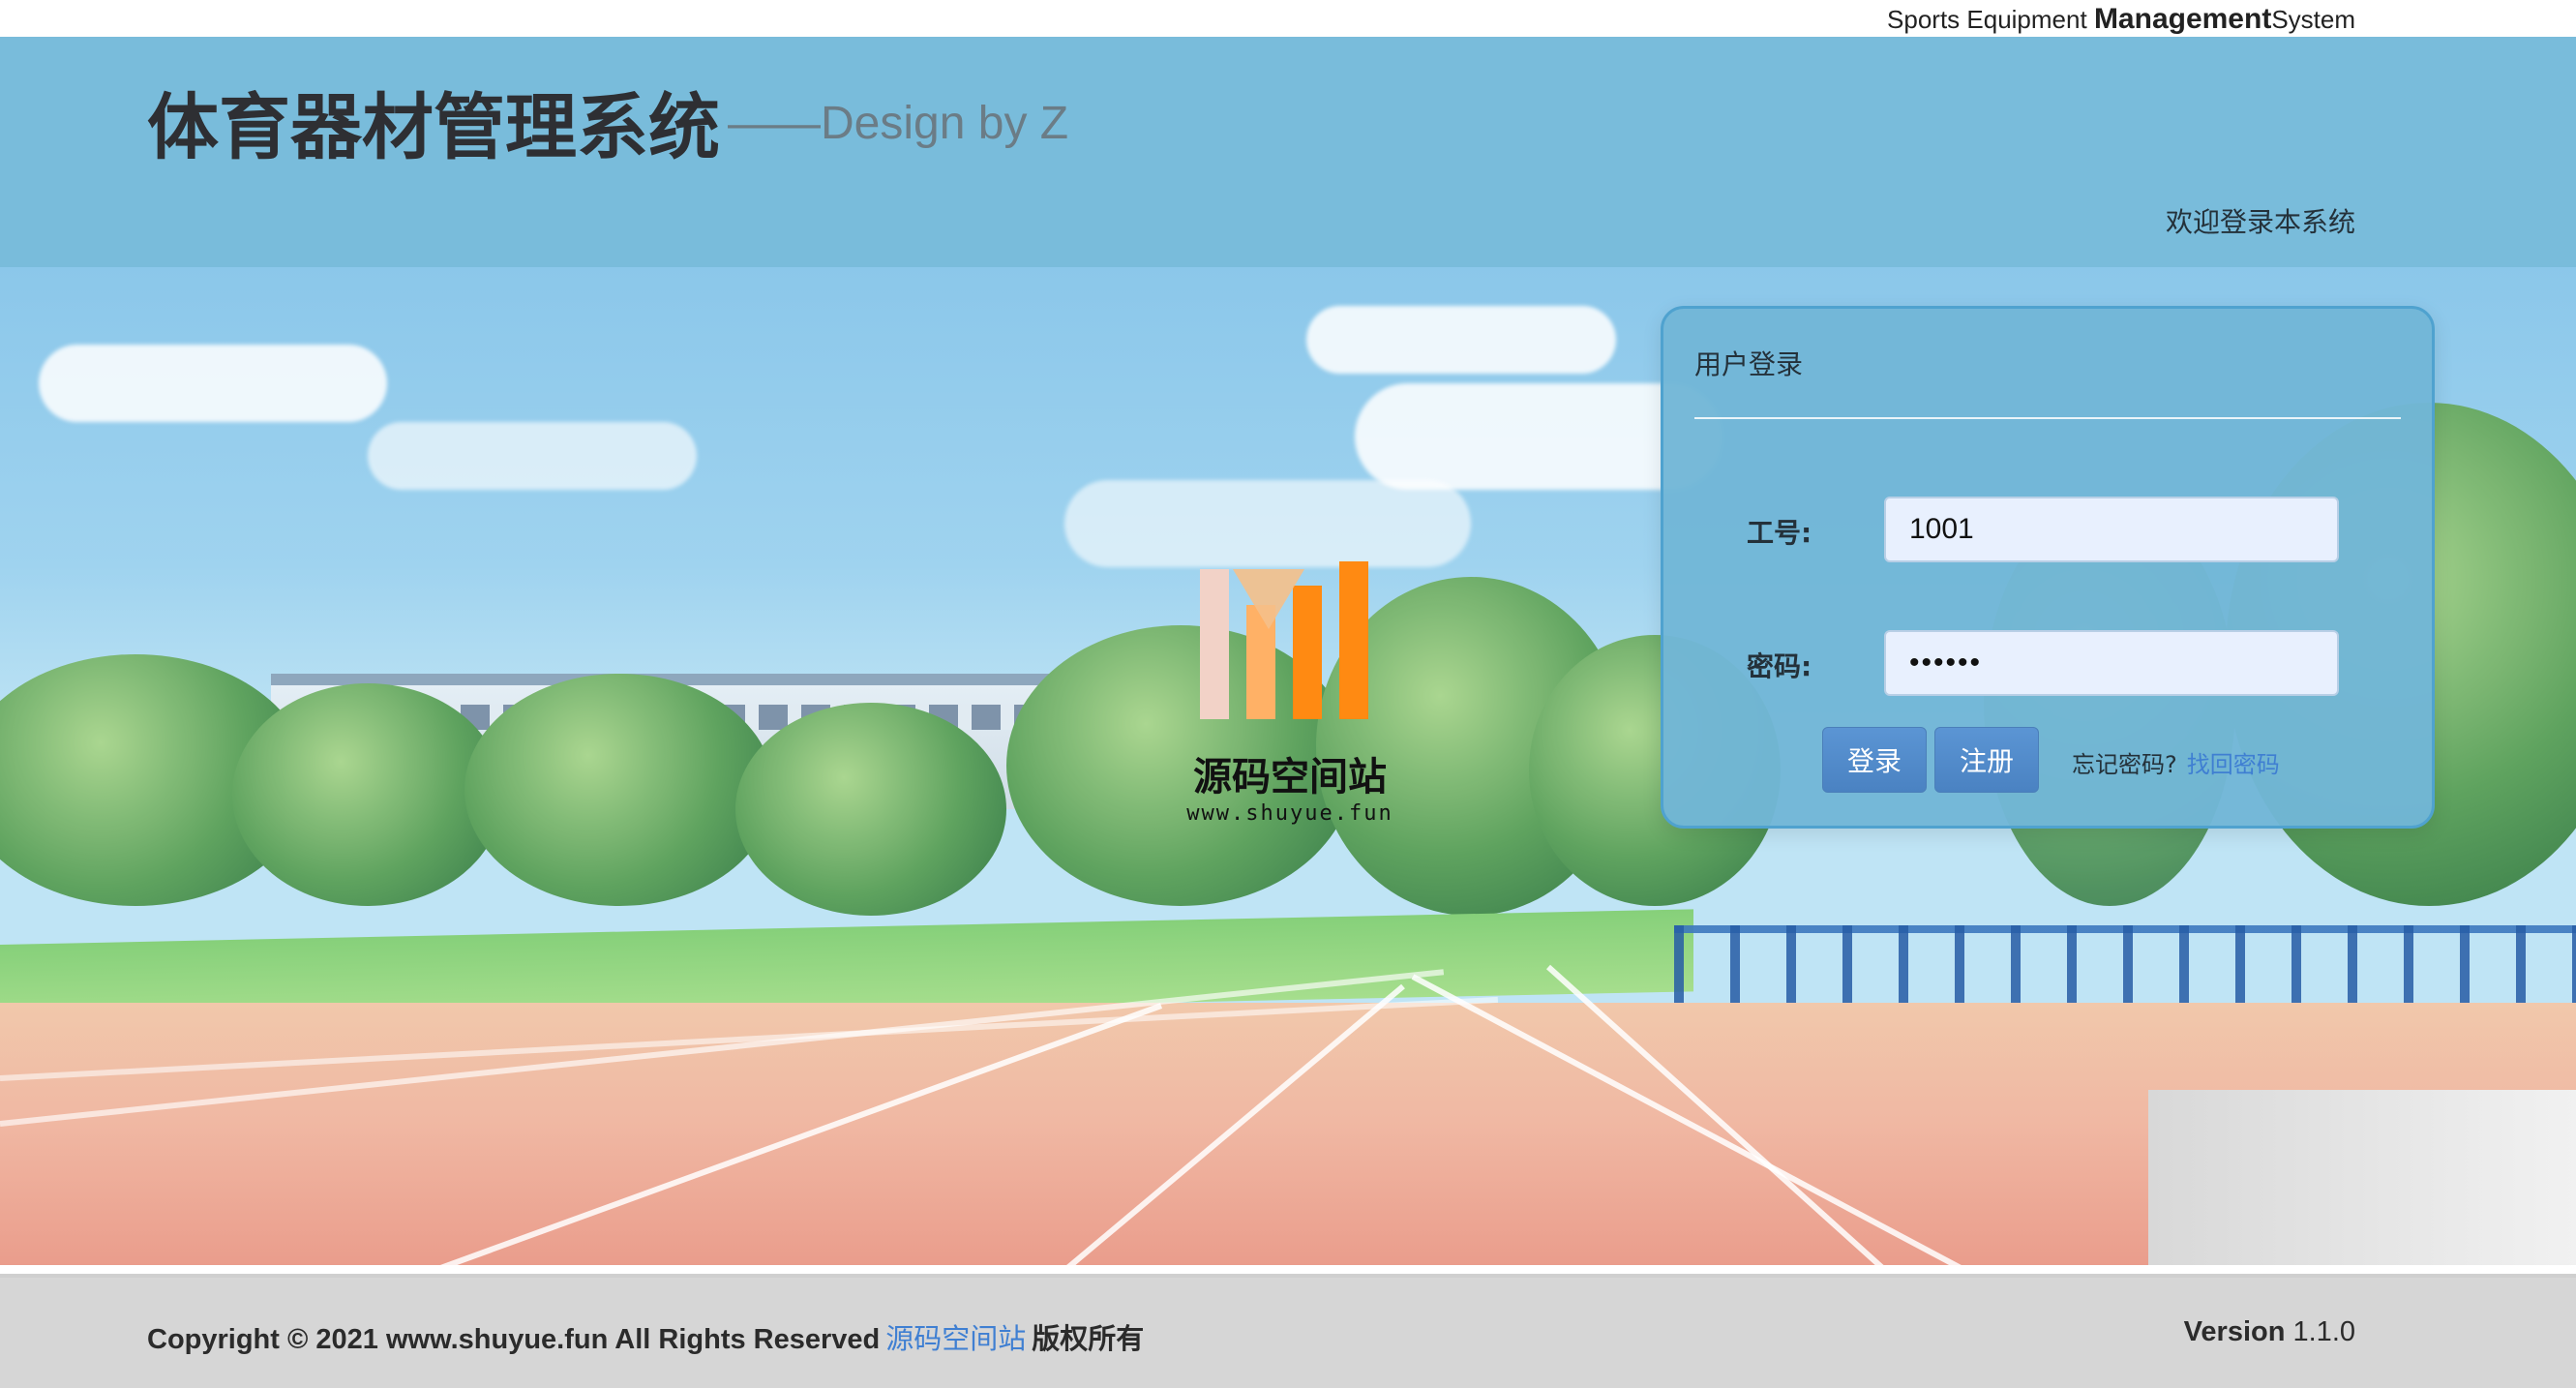 The image size is (2576, 1388). Describe the element at coordinates (2125, 969) in the screenshot. I see `fence` at that location.